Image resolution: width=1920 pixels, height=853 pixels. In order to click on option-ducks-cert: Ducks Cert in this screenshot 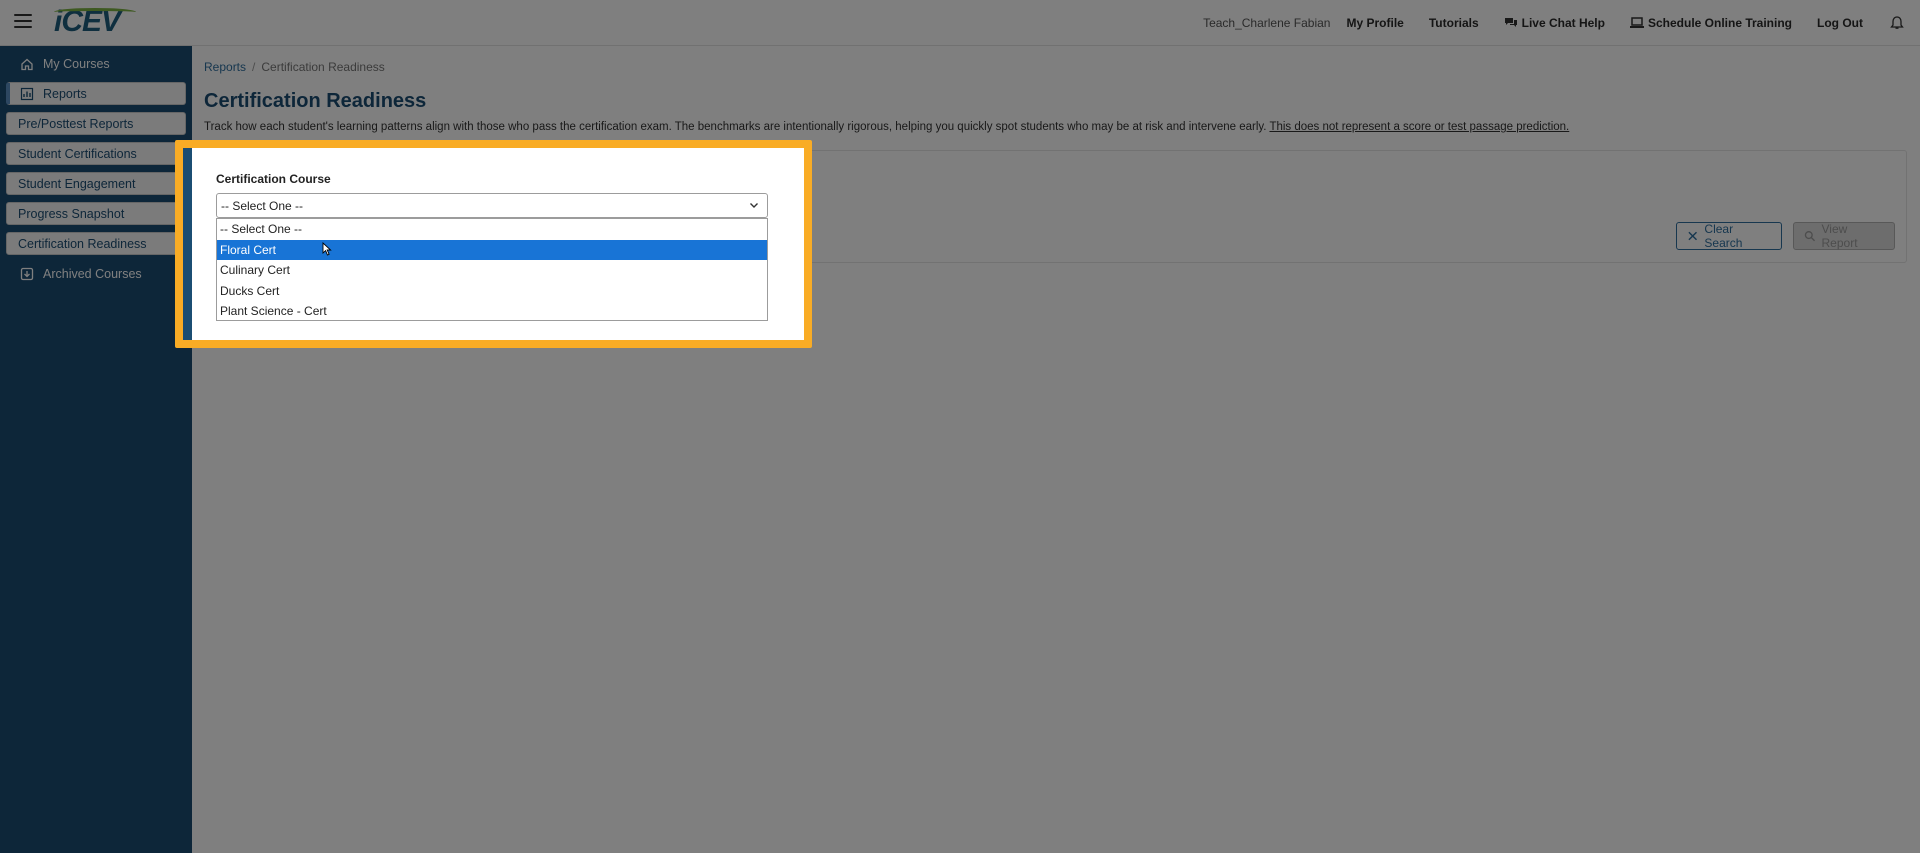, I will do `click(492, 291)`.